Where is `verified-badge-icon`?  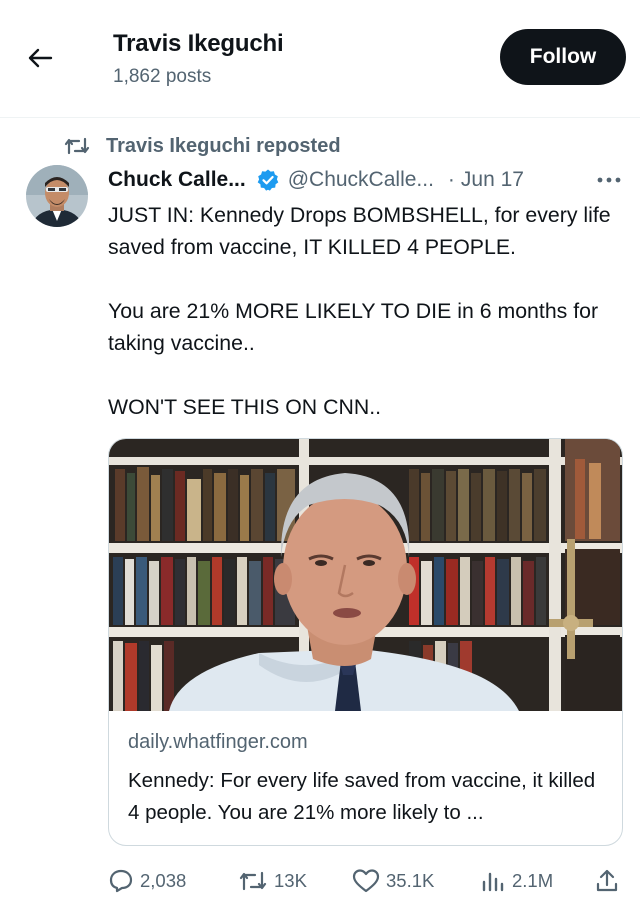 verified-badge-icon is located at coordinates (268, 180).